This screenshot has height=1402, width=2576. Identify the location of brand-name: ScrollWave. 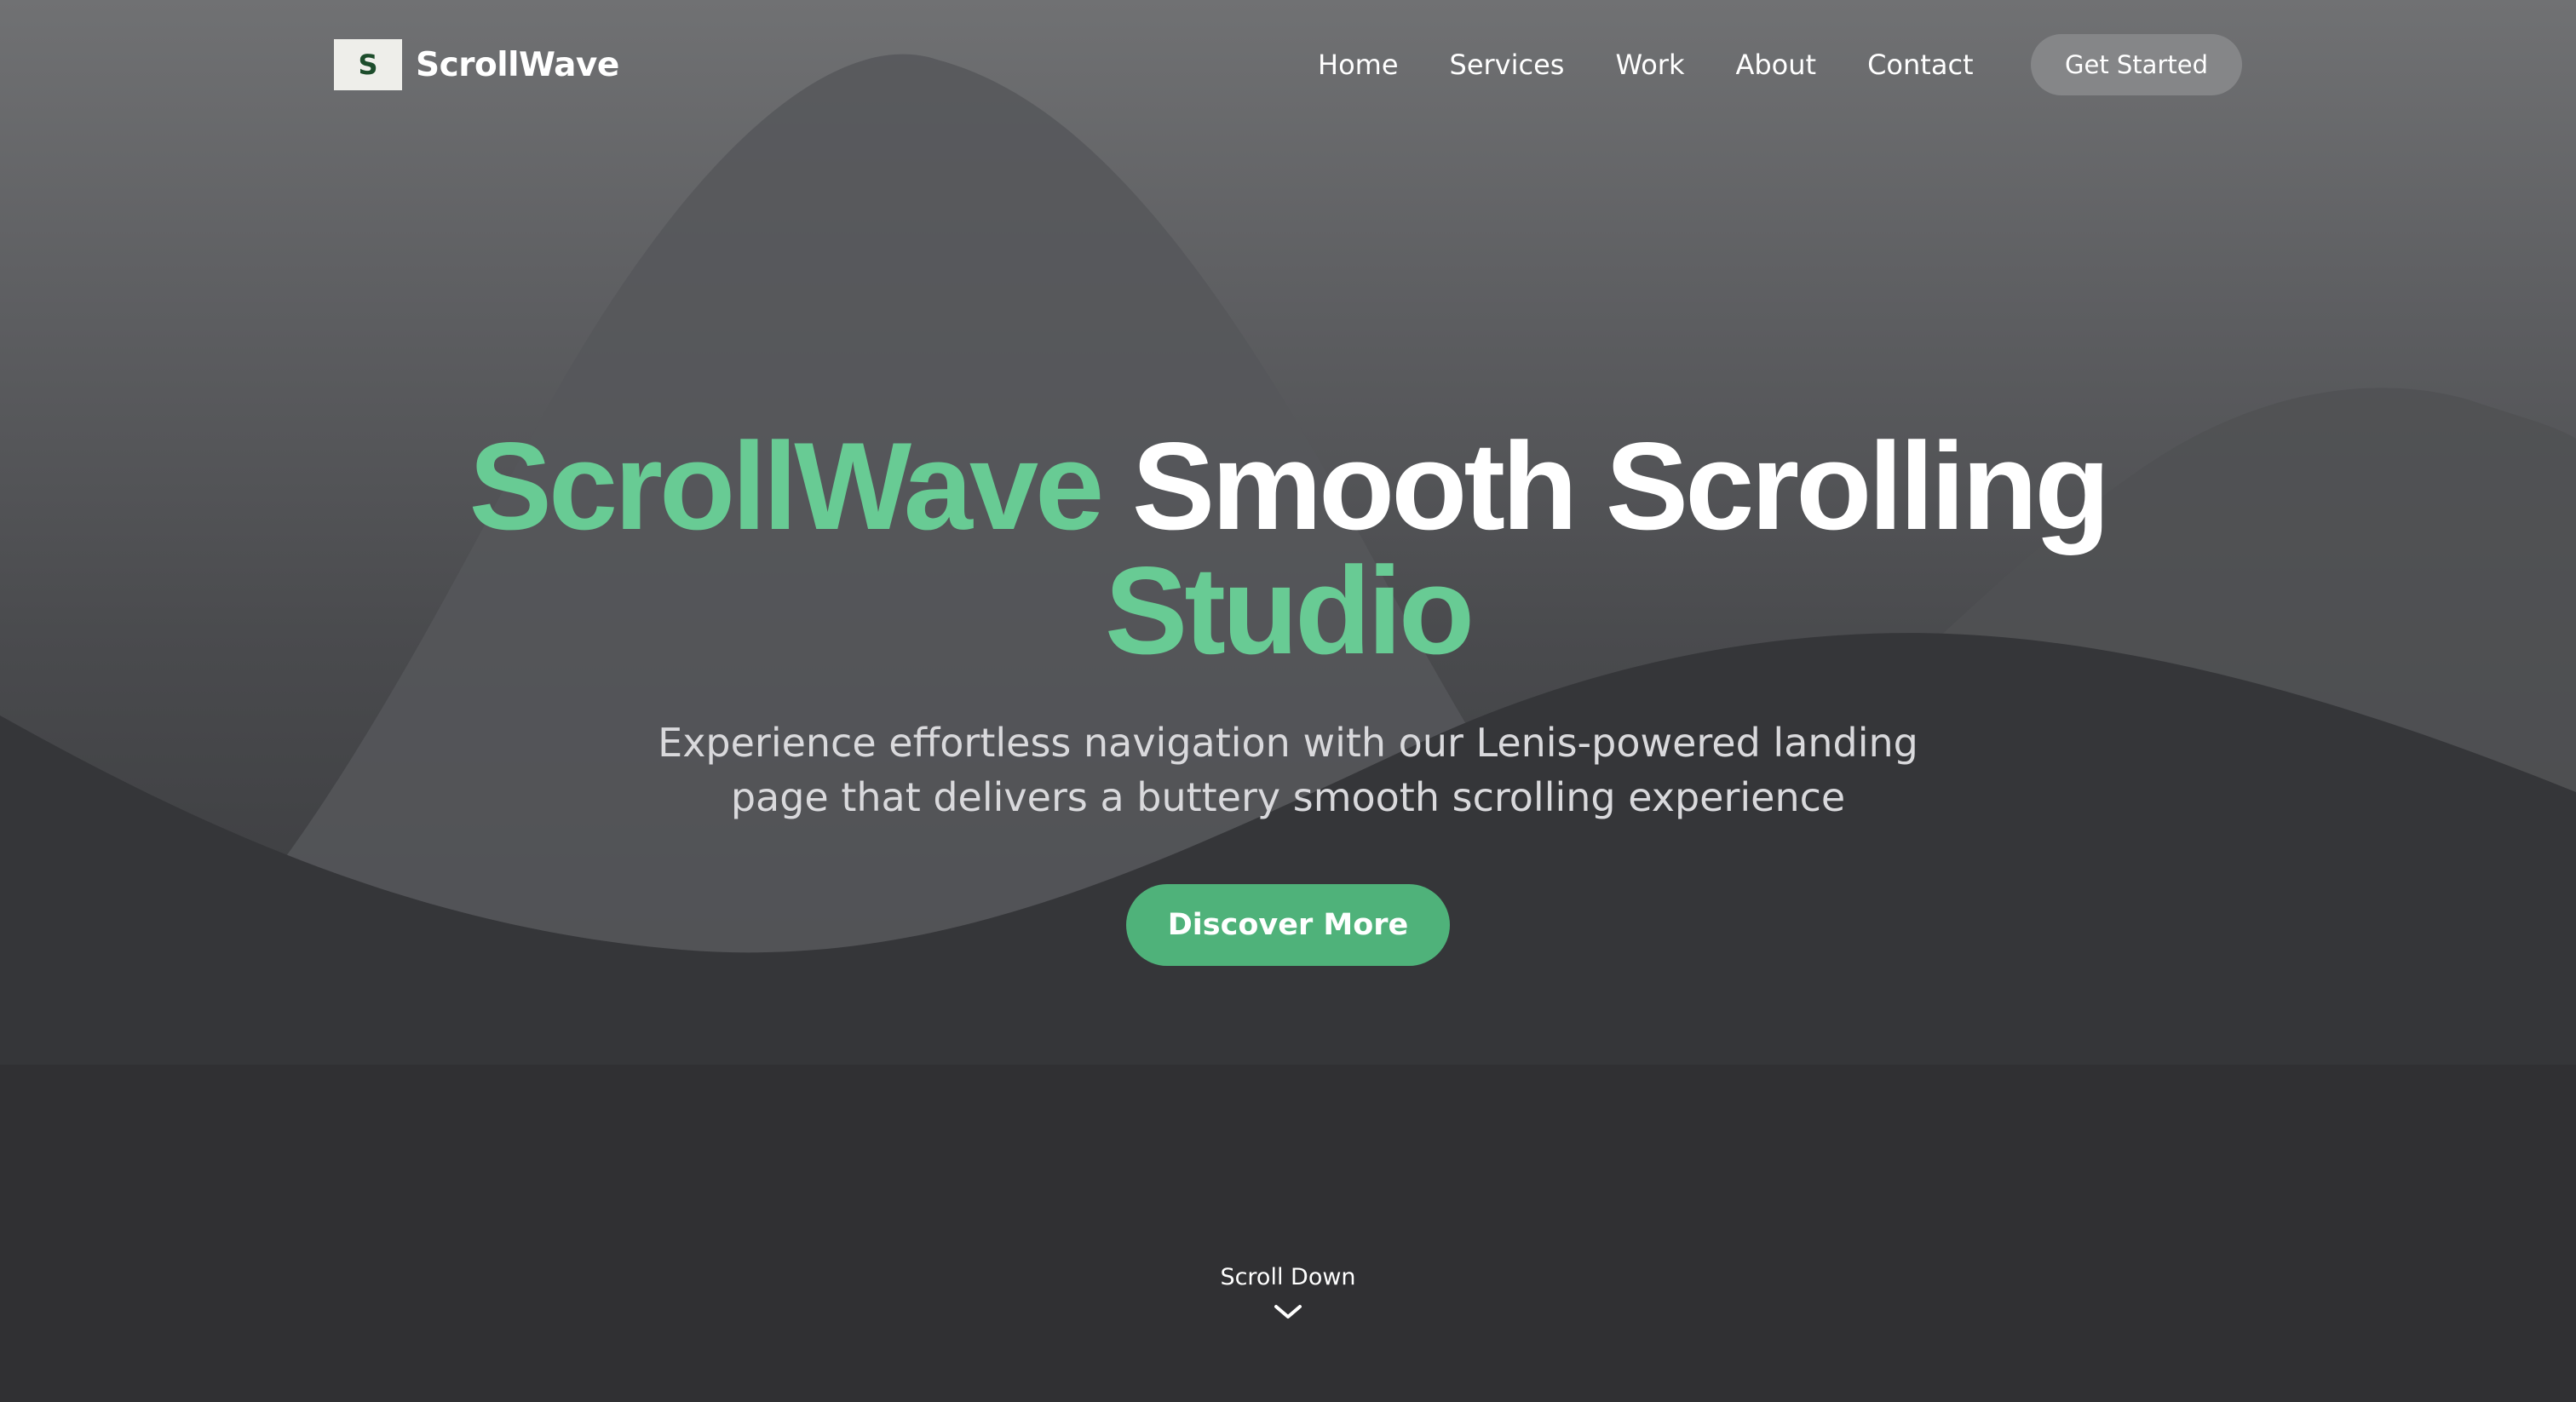
(517, 64).